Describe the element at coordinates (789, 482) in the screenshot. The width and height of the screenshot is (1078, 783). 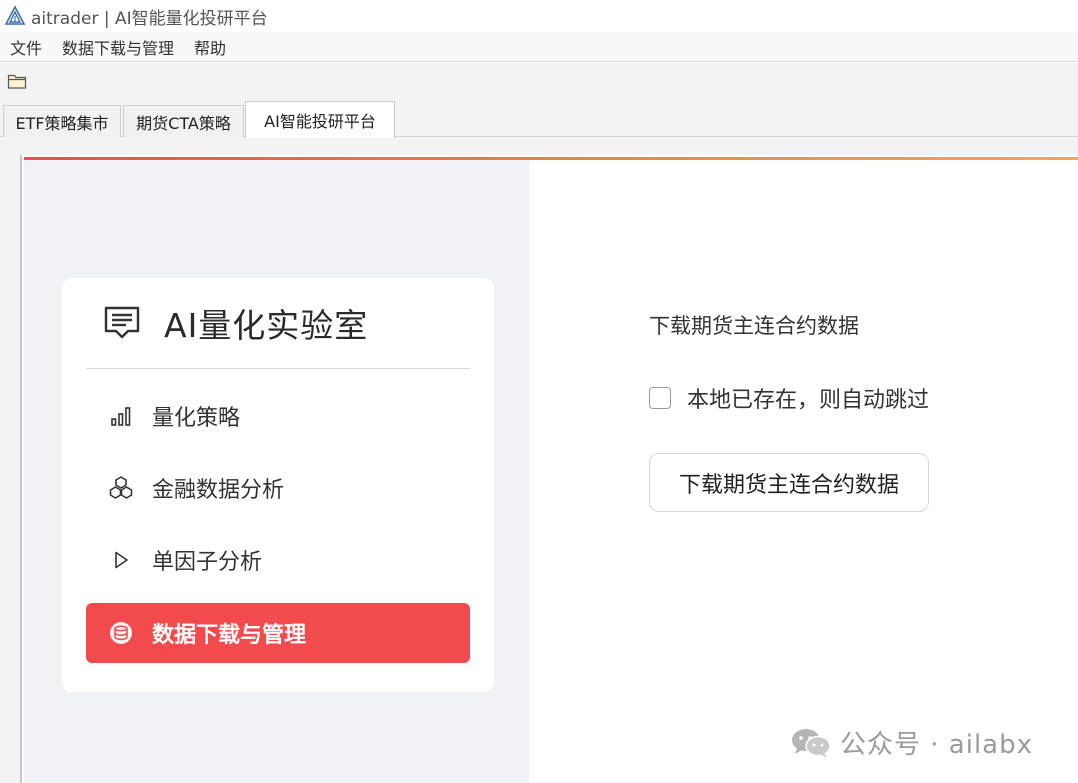
I see `download-futures-data-button: 下载期货主连合约数据` at that location.